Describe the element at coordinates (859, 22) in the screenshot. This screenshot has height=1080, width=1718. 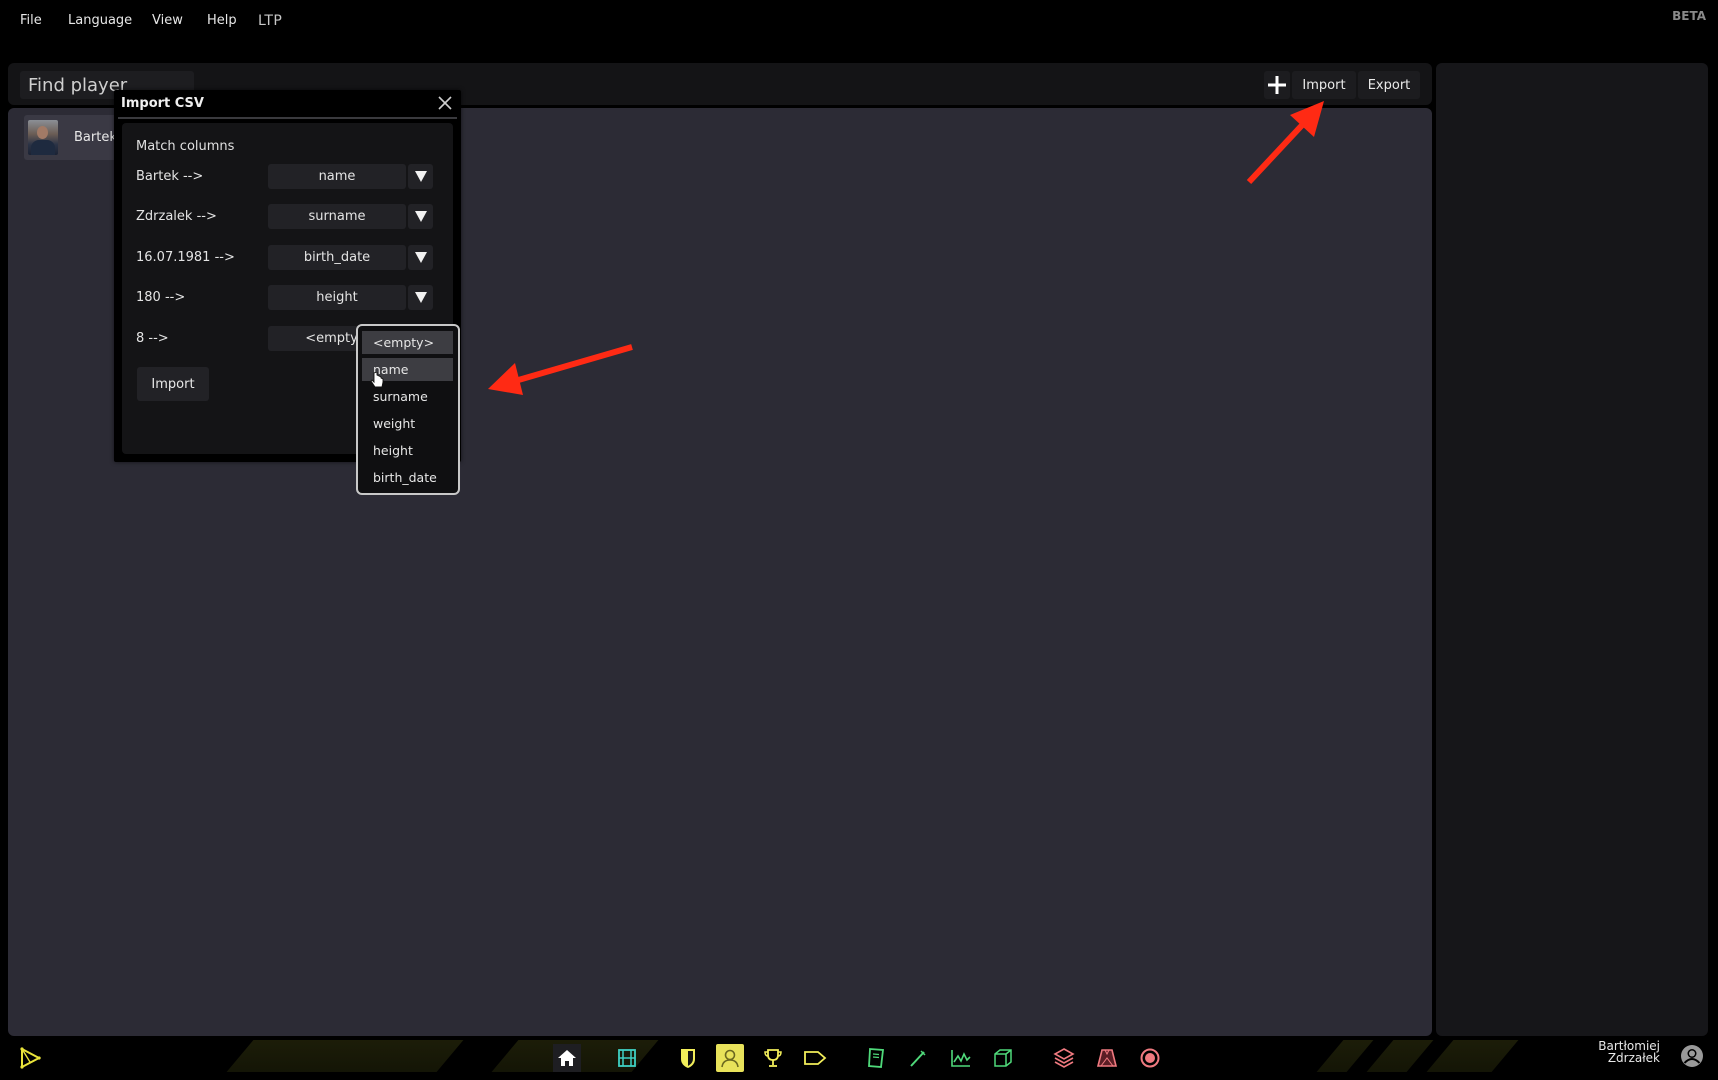
I see `menu-bar: File Language View Help LTP BETA` at that location.